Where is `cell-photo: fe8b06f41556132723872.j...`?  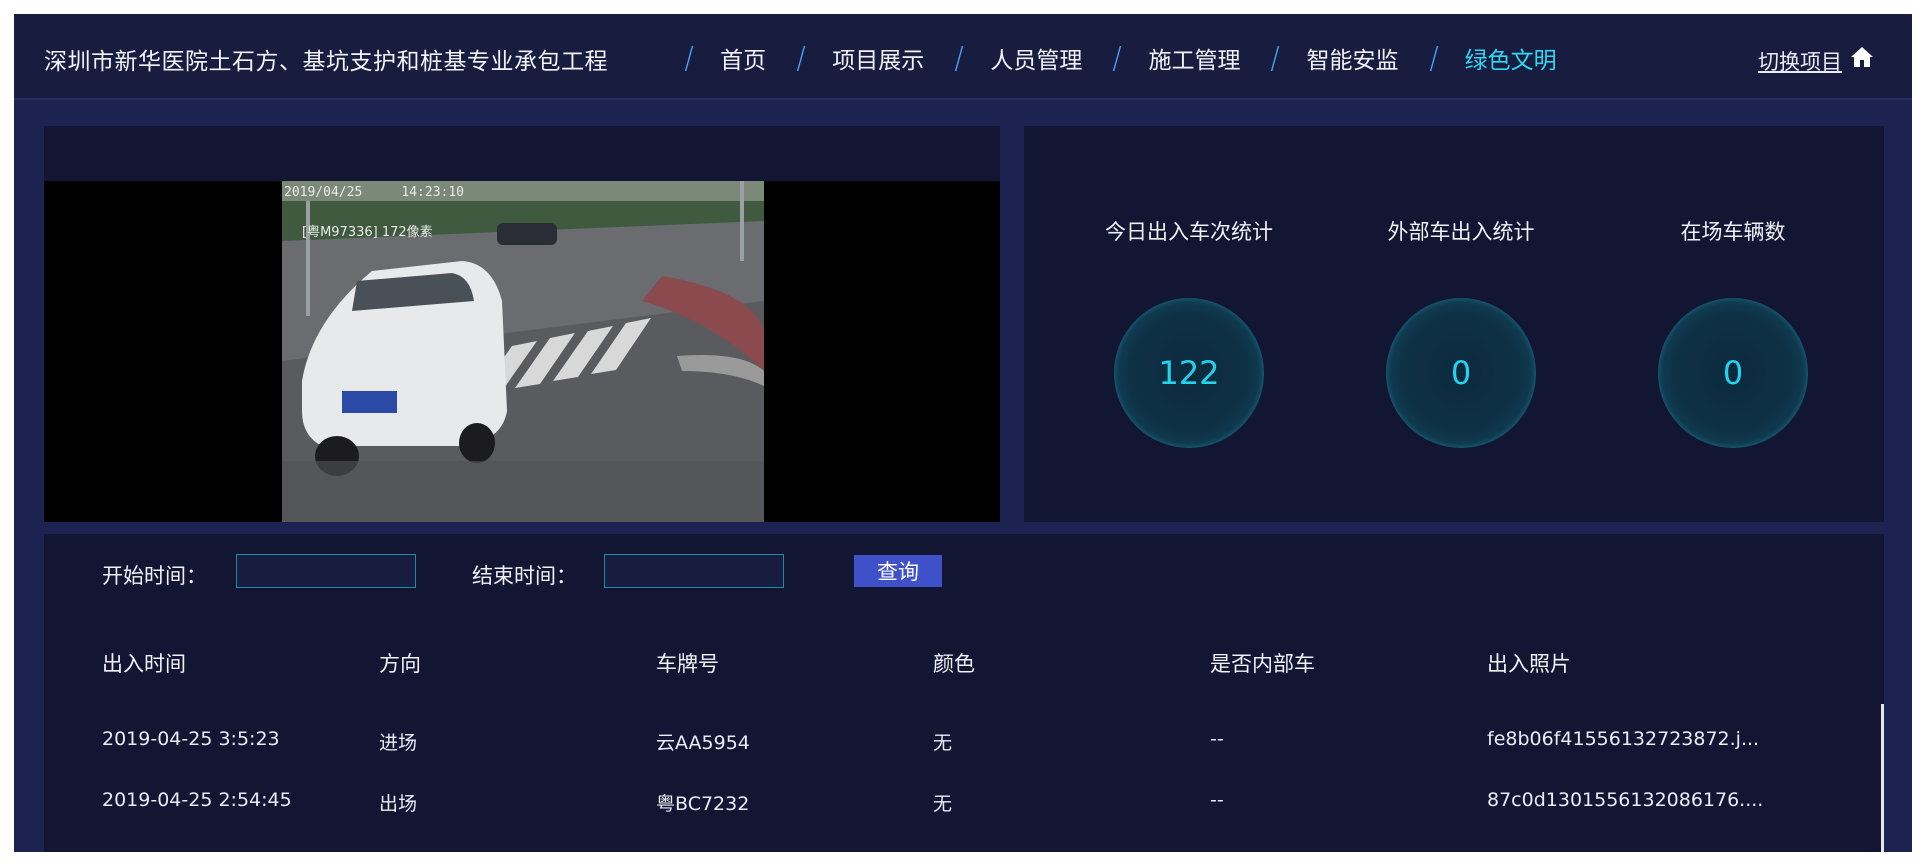 cell-photo: fe8b06f41556132723872.j... is located at coordinates (1623, 739).